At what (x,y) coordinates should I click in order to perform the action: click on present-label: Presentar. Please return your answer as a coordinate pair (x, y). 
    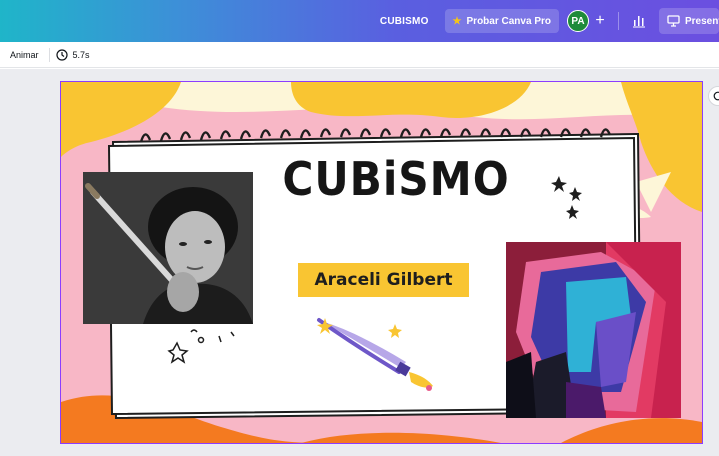
    Looking at the image, I should click on (702, 21).